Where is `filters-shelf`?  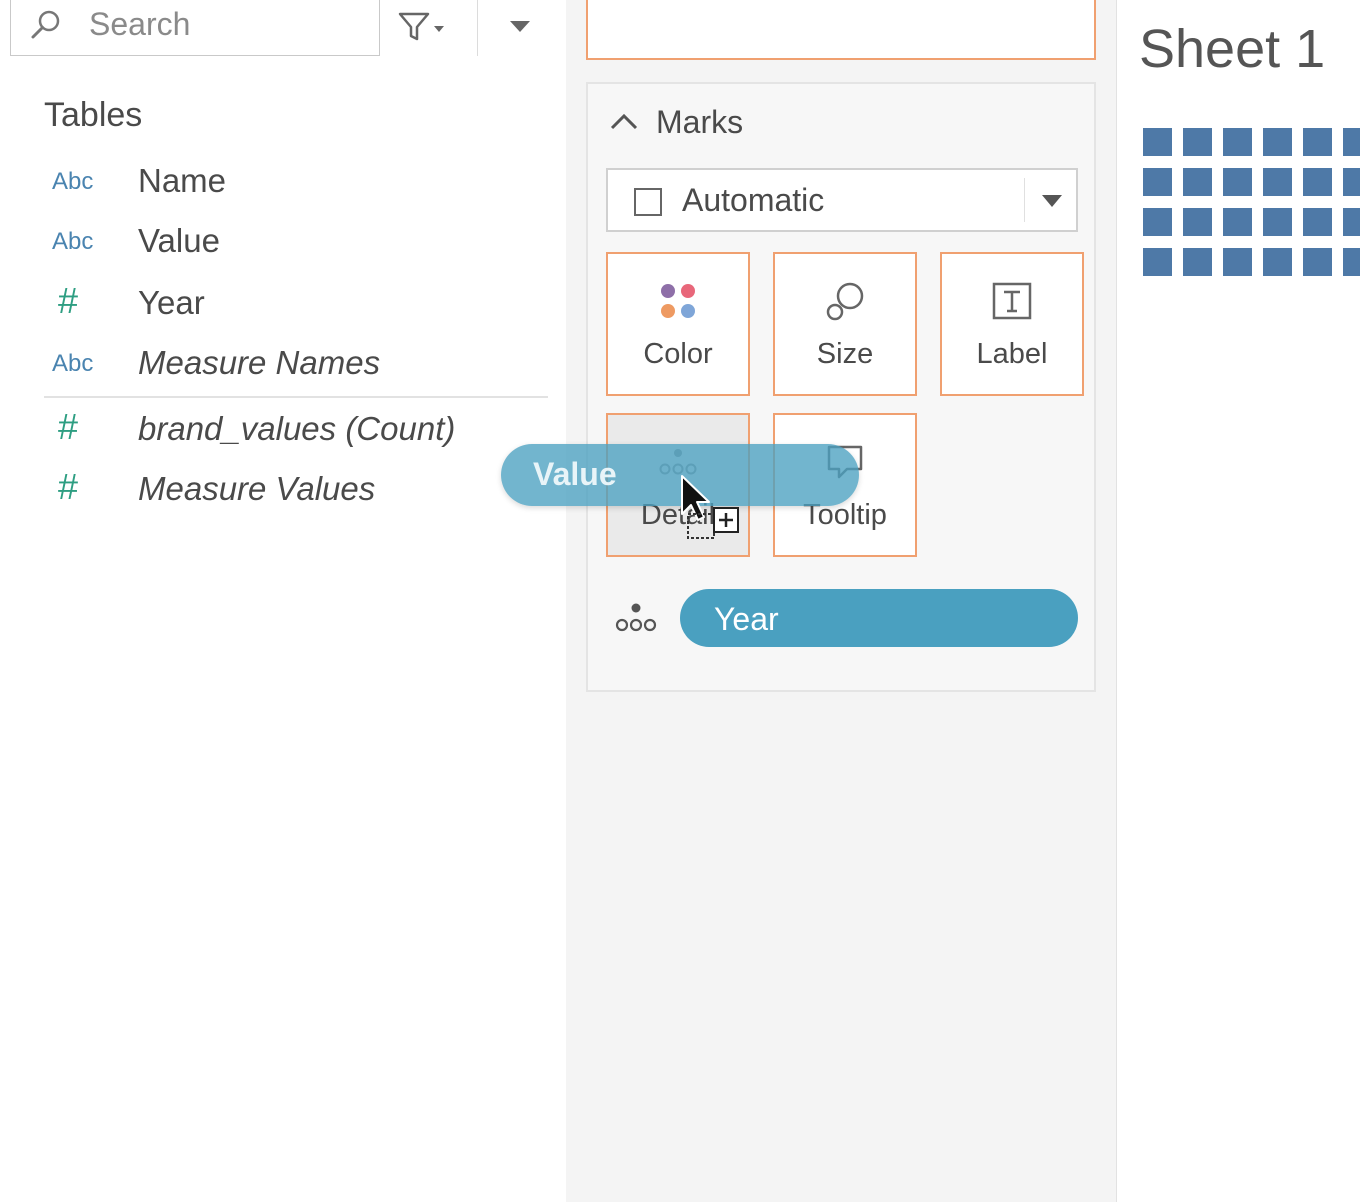
filters-shelf is located at coordinates (841, 30).